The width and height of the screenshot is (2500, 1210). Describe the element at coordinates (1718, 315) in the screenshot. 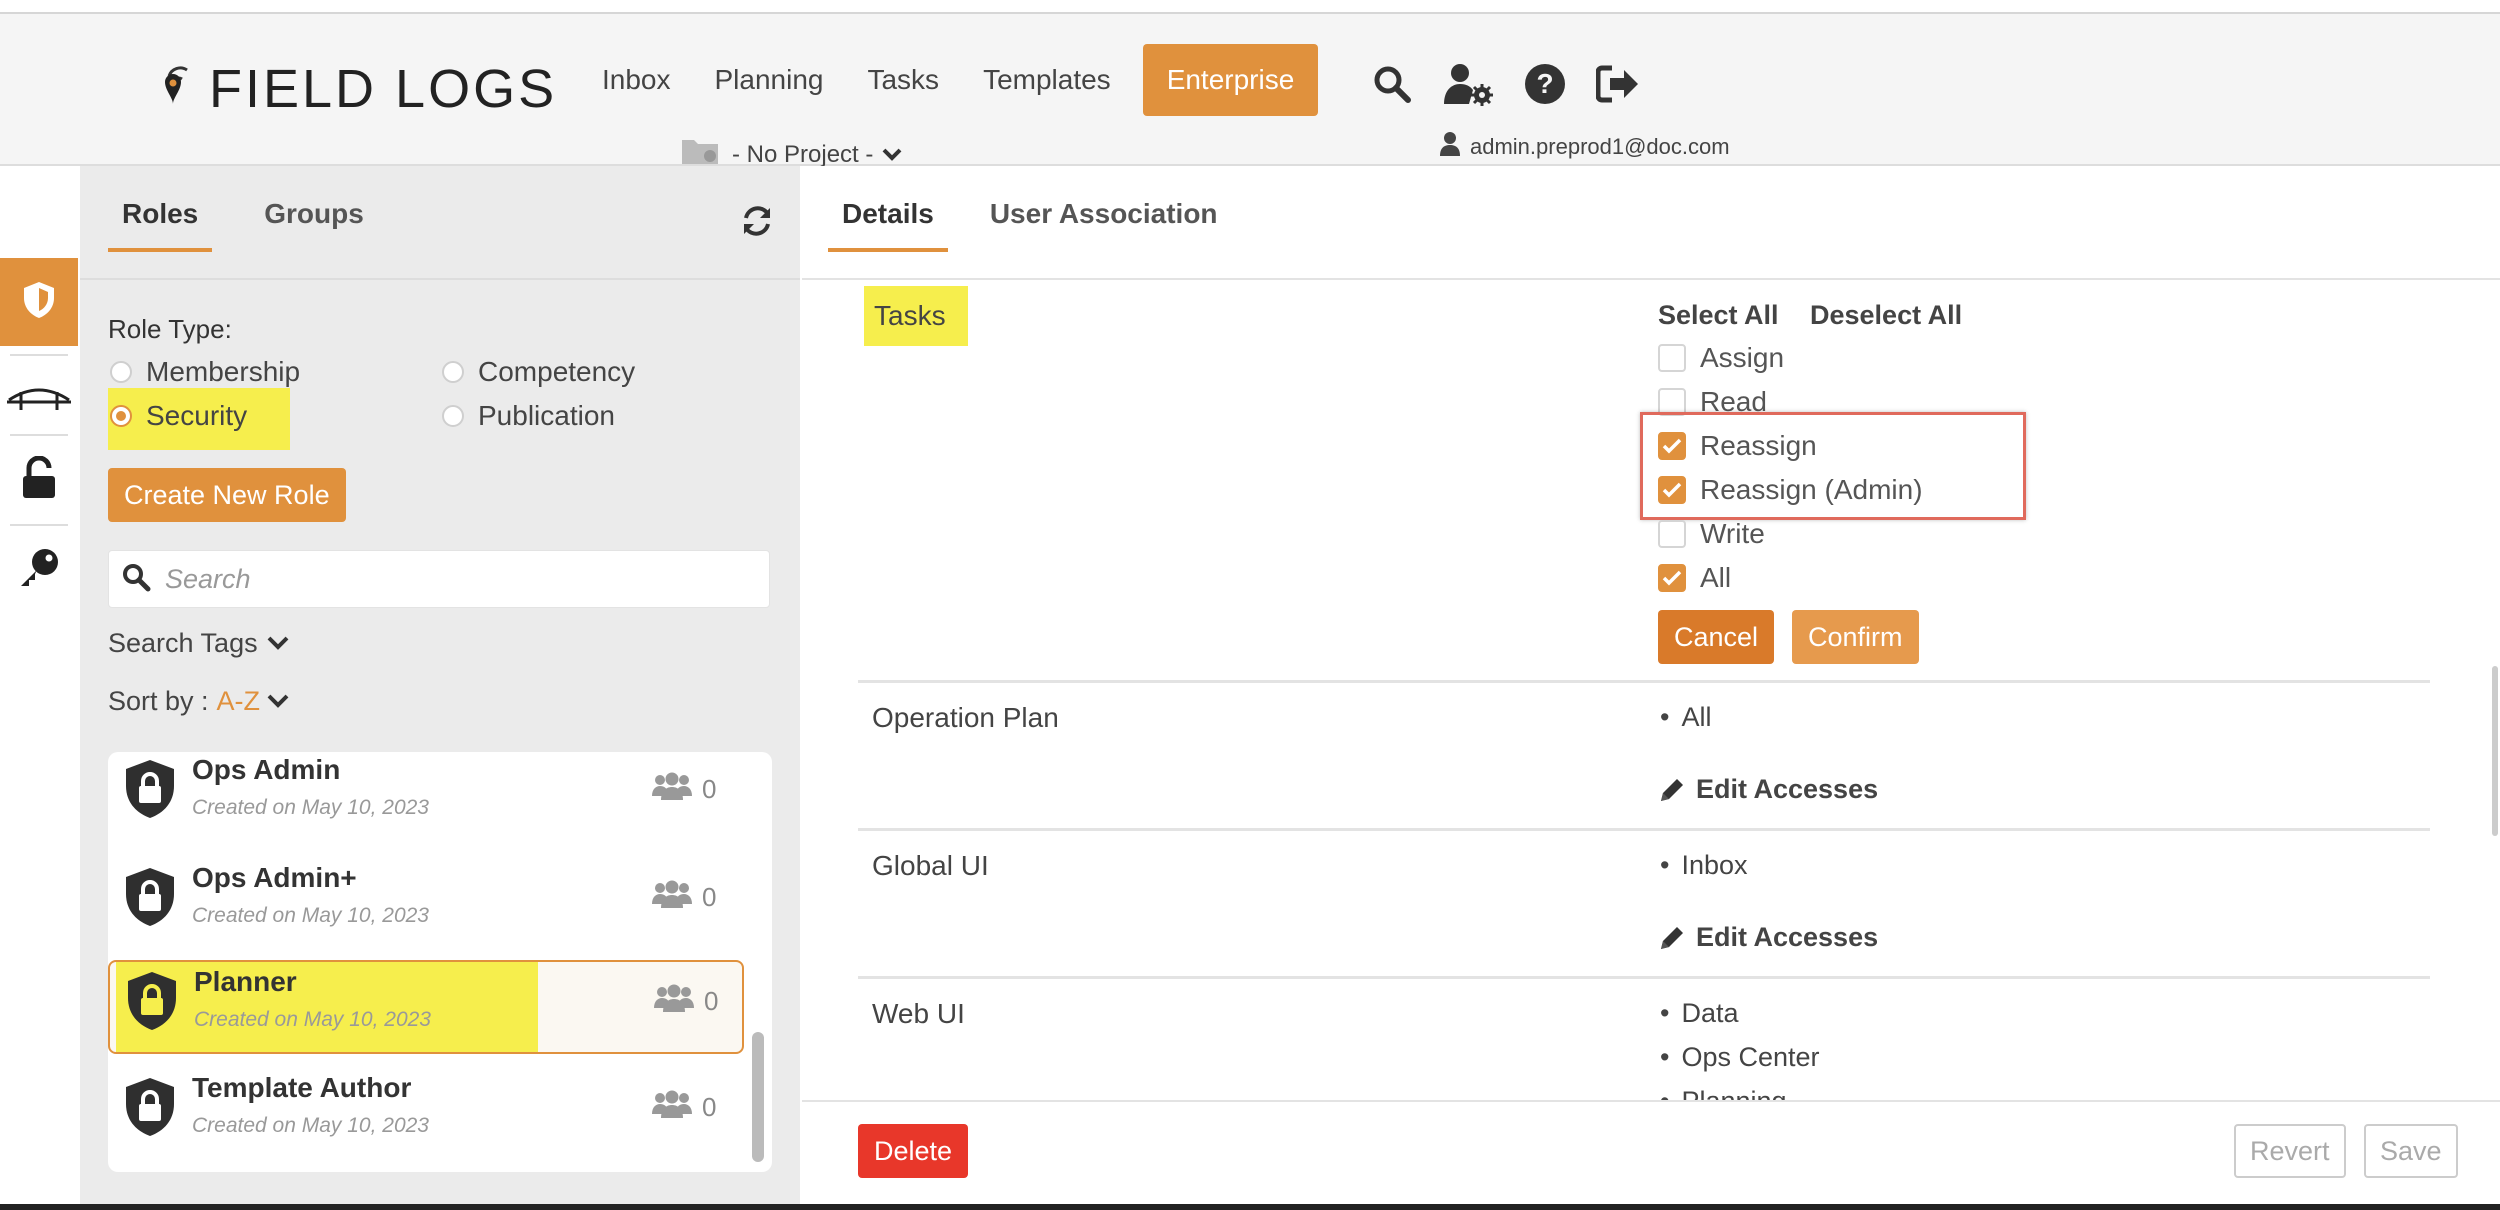

I see `select-all-link: Select All` at that location.